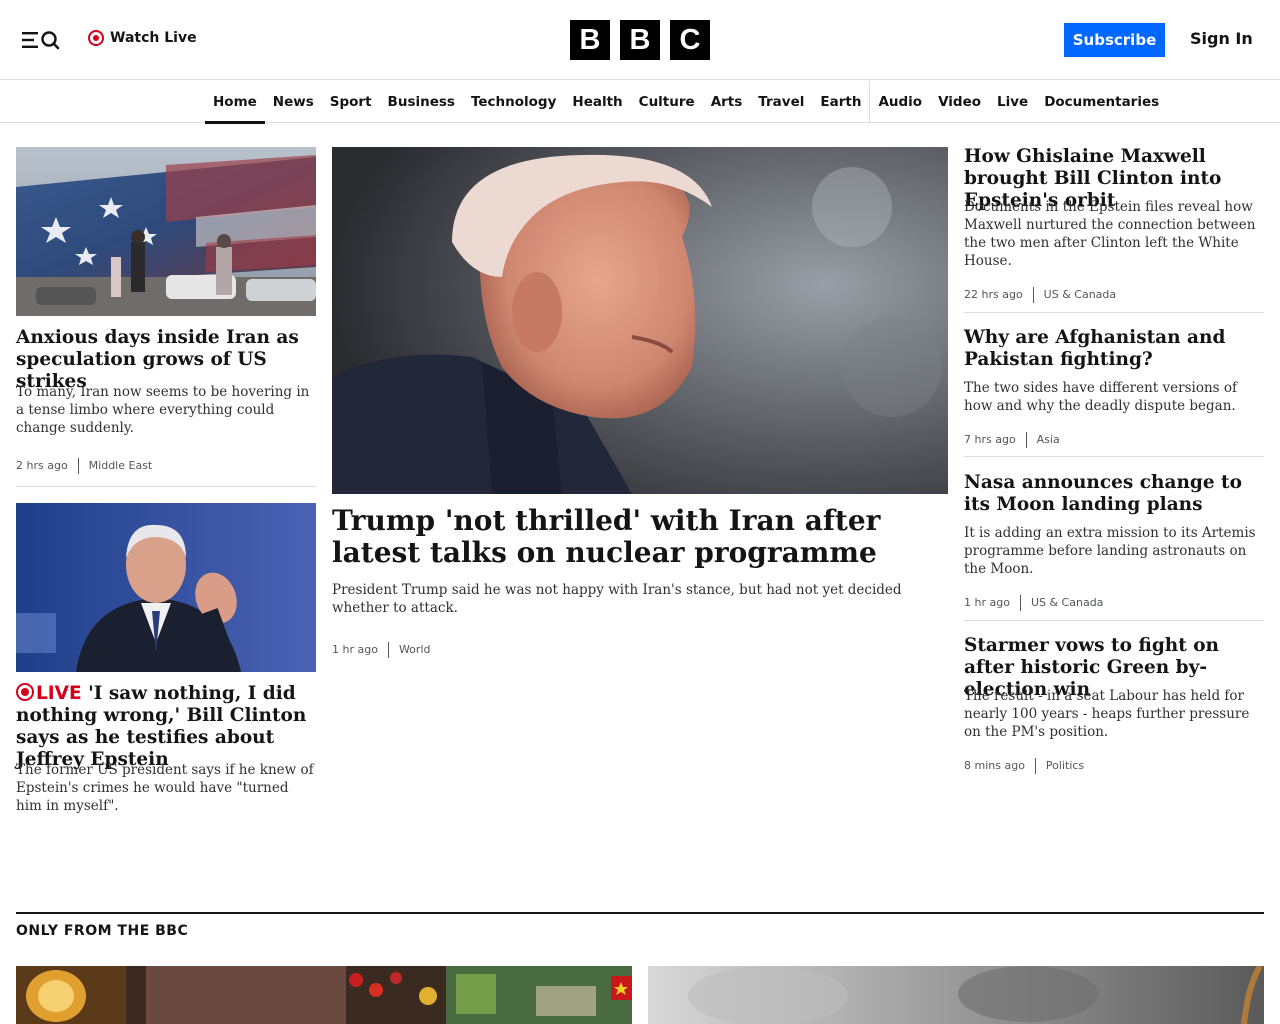 This screenshot has height=1024, width=1280. What do you see at coordinates (235, 102) in the screenshot?
I see `nav-item-home: Home` at bounding box center [235, 102].